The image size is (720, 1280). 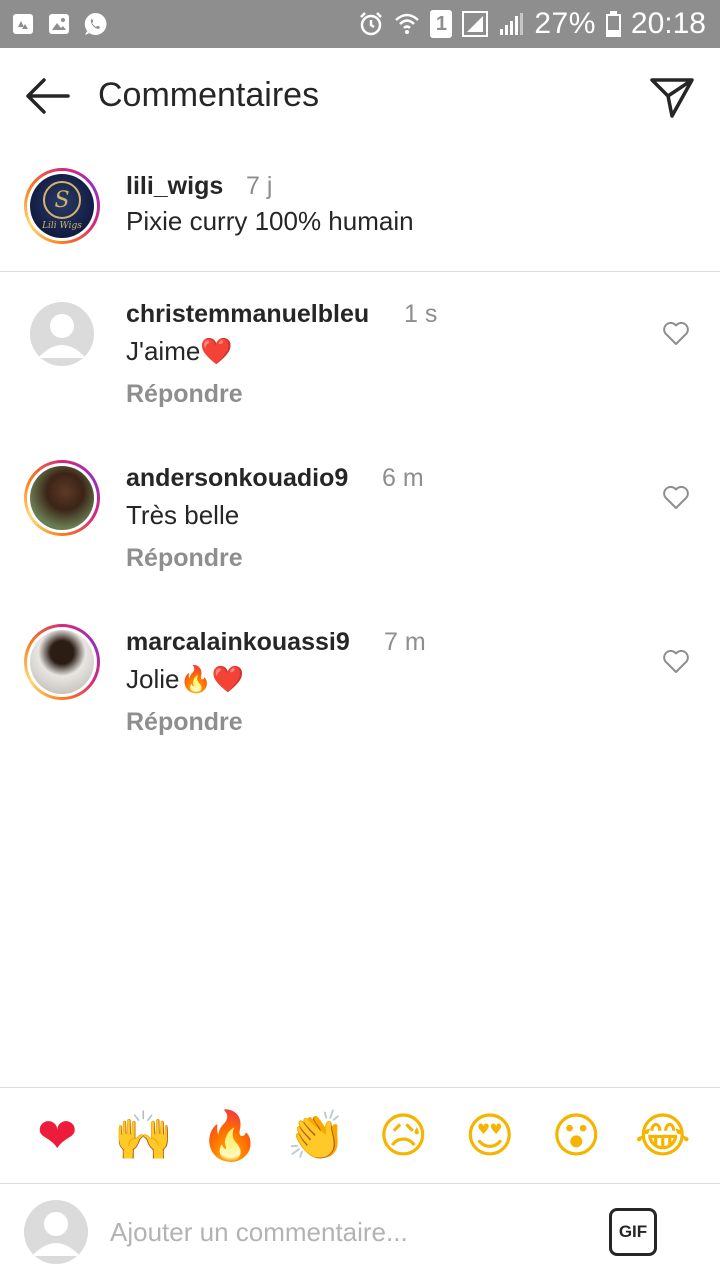 What do you see at coordinates (237, 478) in the screenshot?
I see `comment-username: andersonkouadio9` at bounding box center [237, 478].